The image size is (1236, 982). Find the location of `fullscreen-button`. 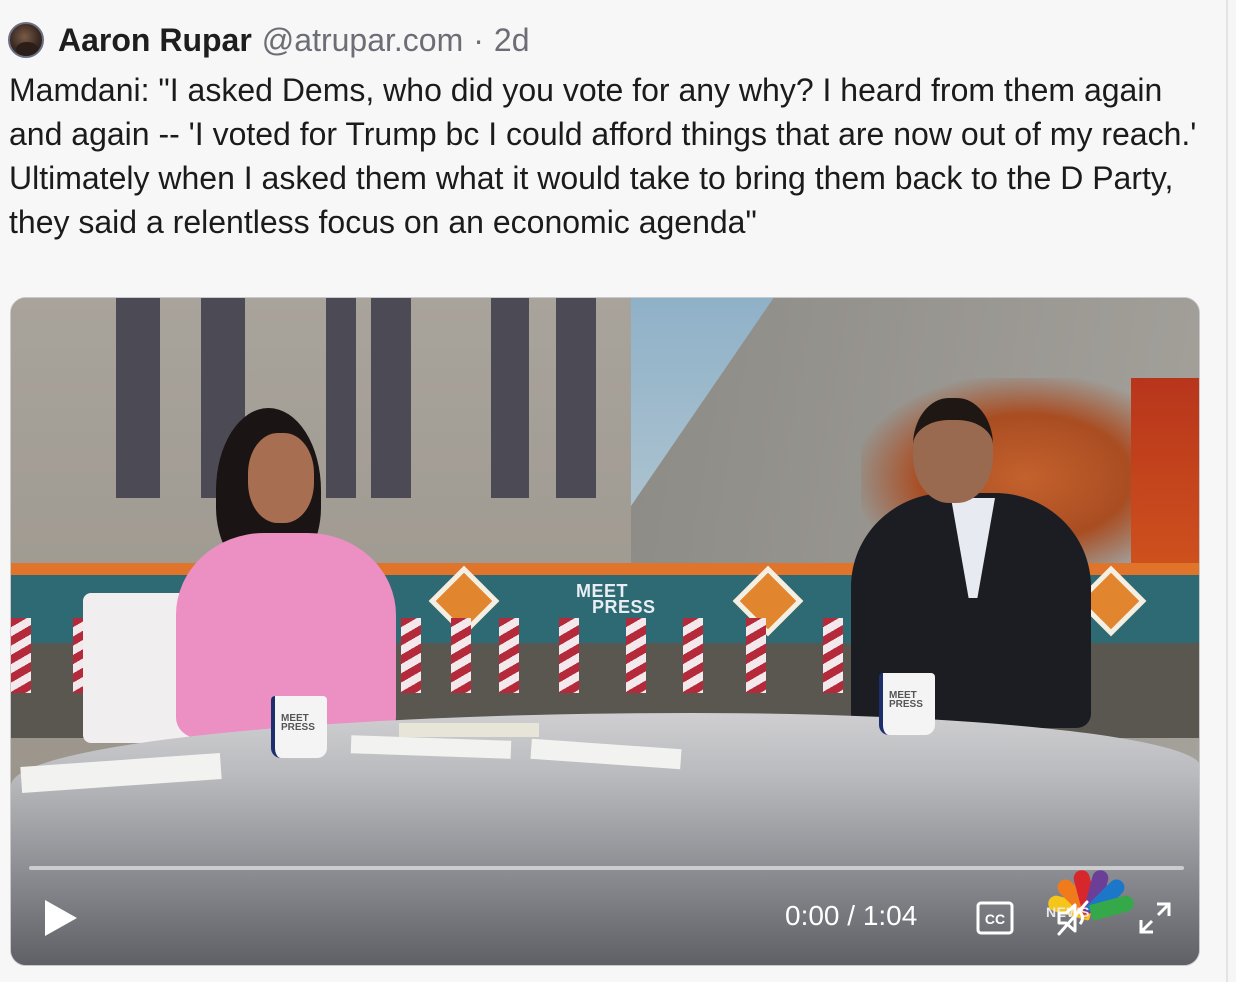

fullscreen-button is located at coordinates (1155, 918).